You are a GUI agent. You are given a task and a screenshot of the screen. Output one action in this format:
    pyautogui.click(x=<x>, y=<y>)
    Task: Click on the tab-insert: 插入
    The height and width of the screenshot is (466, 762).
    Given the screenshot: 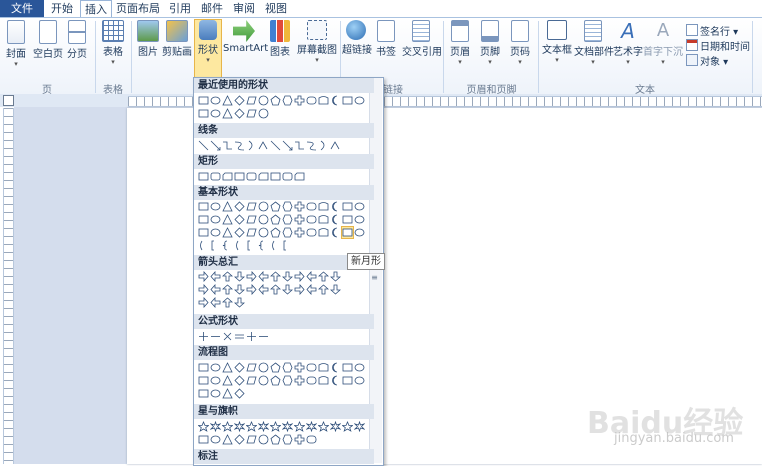 What is the action you would take?
    pyautogui.click(x=96, y=9)
    